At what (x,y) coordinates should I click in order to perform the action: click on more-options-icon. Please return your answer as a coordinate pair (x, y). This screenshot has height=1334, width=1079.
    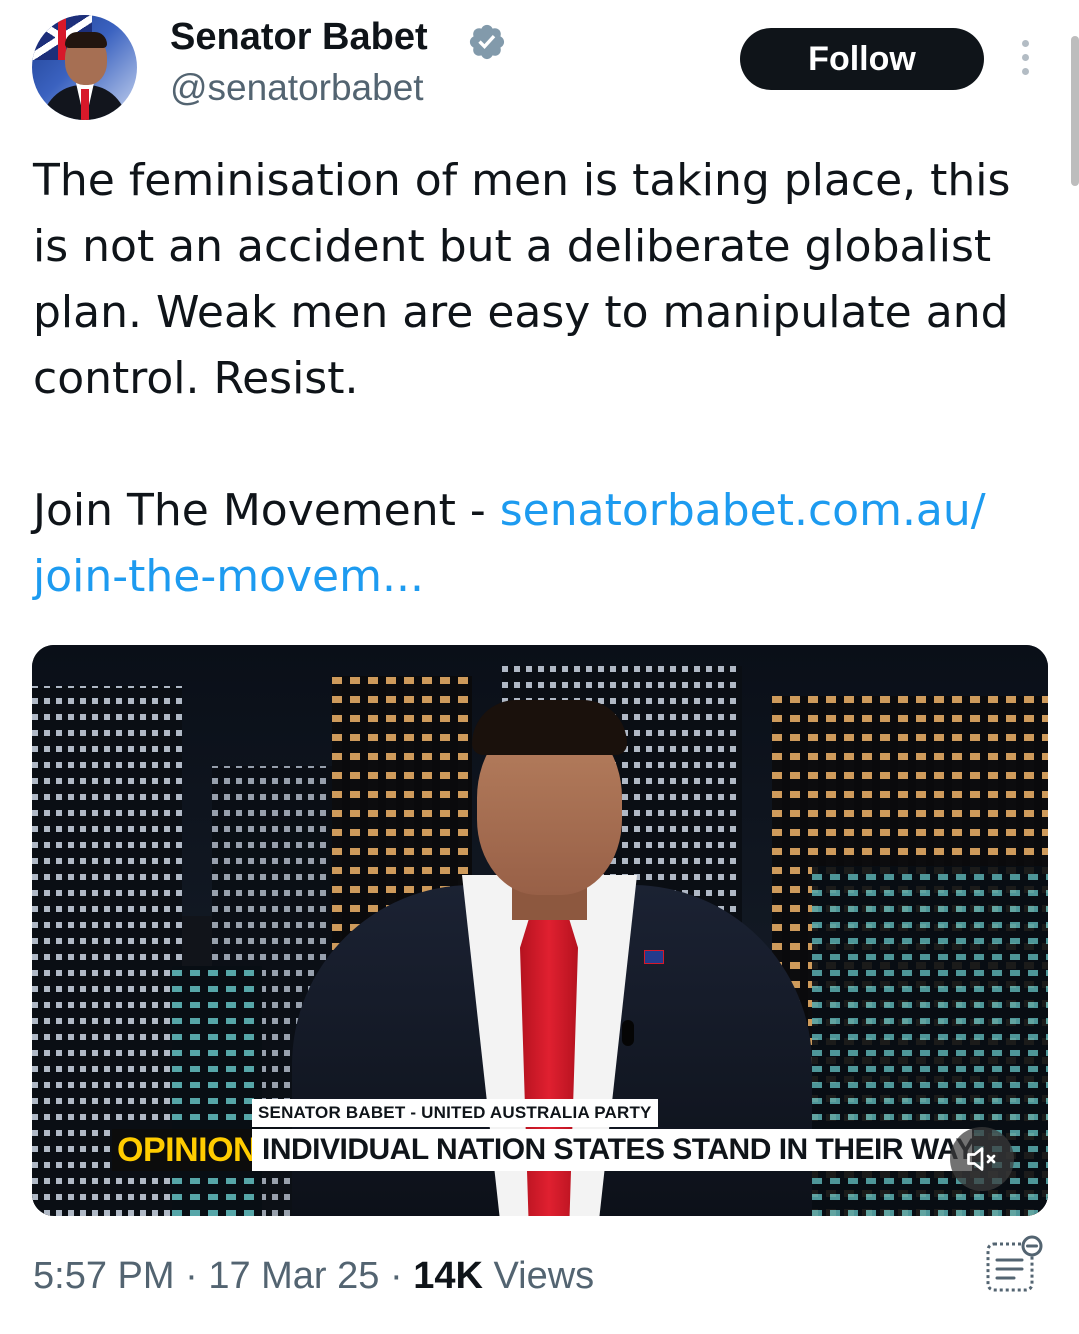
    Looking at the image, I should click on (1025, 59).